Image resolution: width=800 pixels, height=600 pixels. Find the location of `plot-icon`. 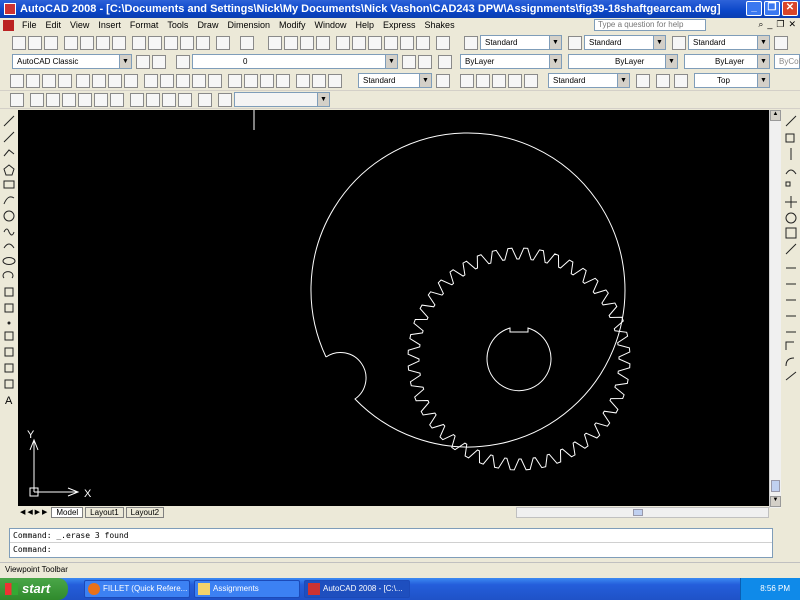

plot-icon is located at coordinates (71, 43).